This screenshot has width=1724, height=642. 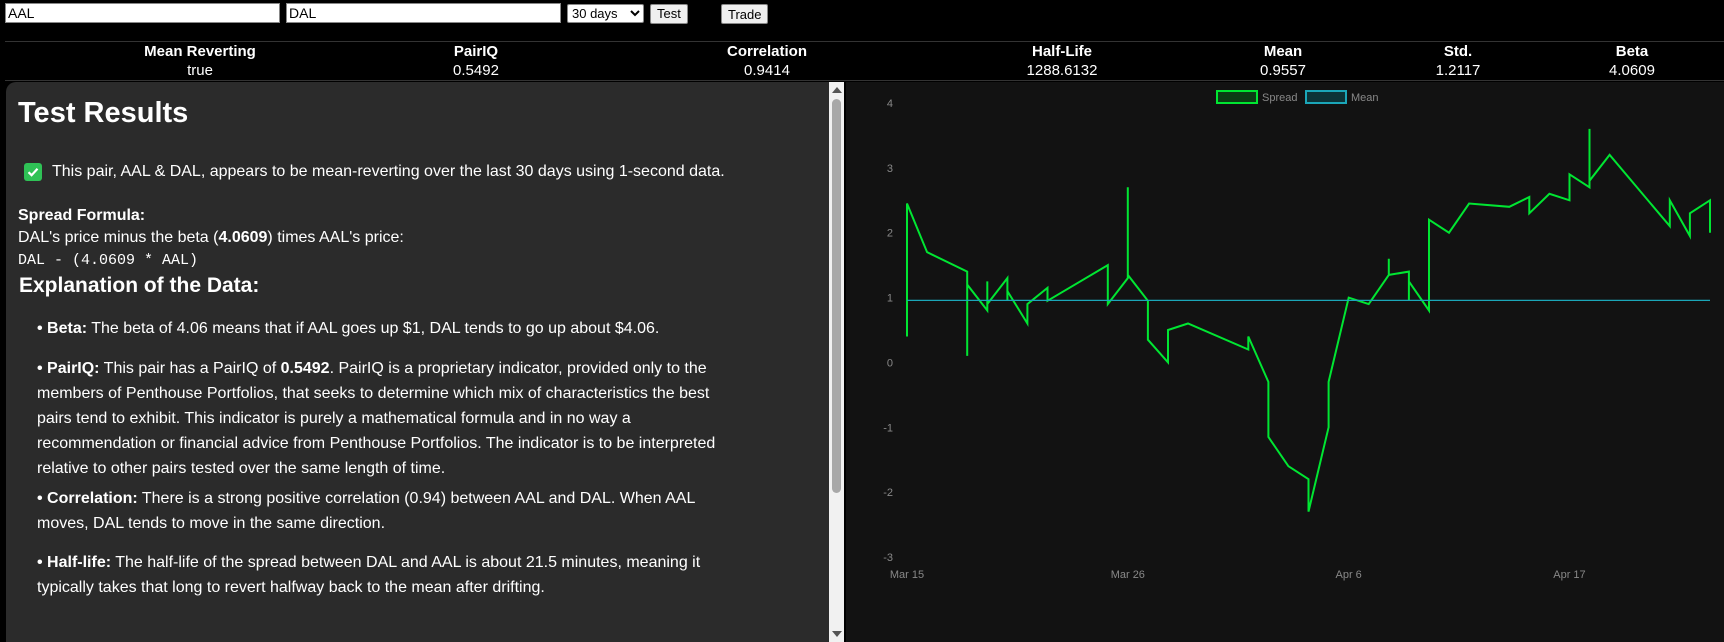 I want to click on spread-desc-beta: 4.0609, so click(x=243, y=237).